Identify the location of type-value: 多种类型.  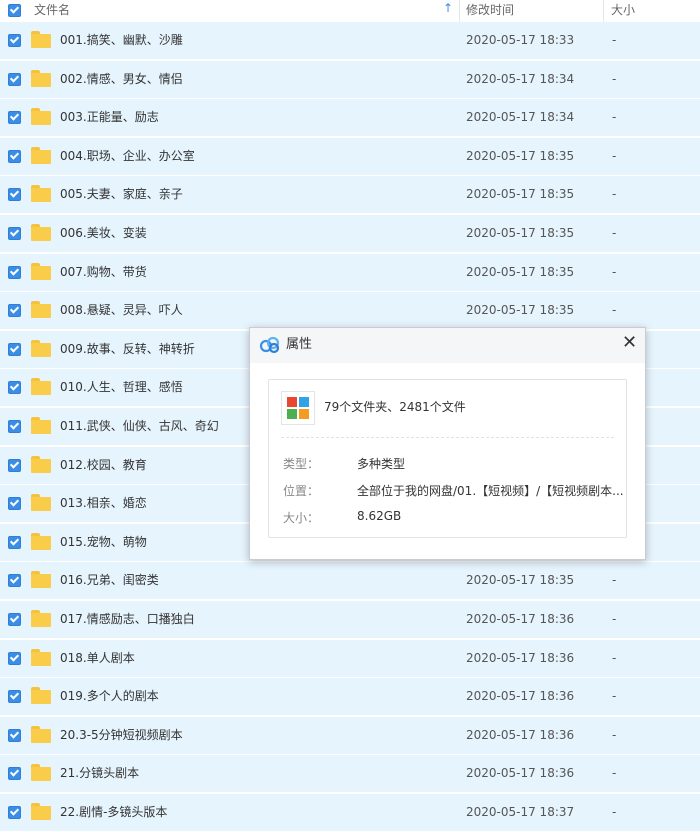
(381, 464).